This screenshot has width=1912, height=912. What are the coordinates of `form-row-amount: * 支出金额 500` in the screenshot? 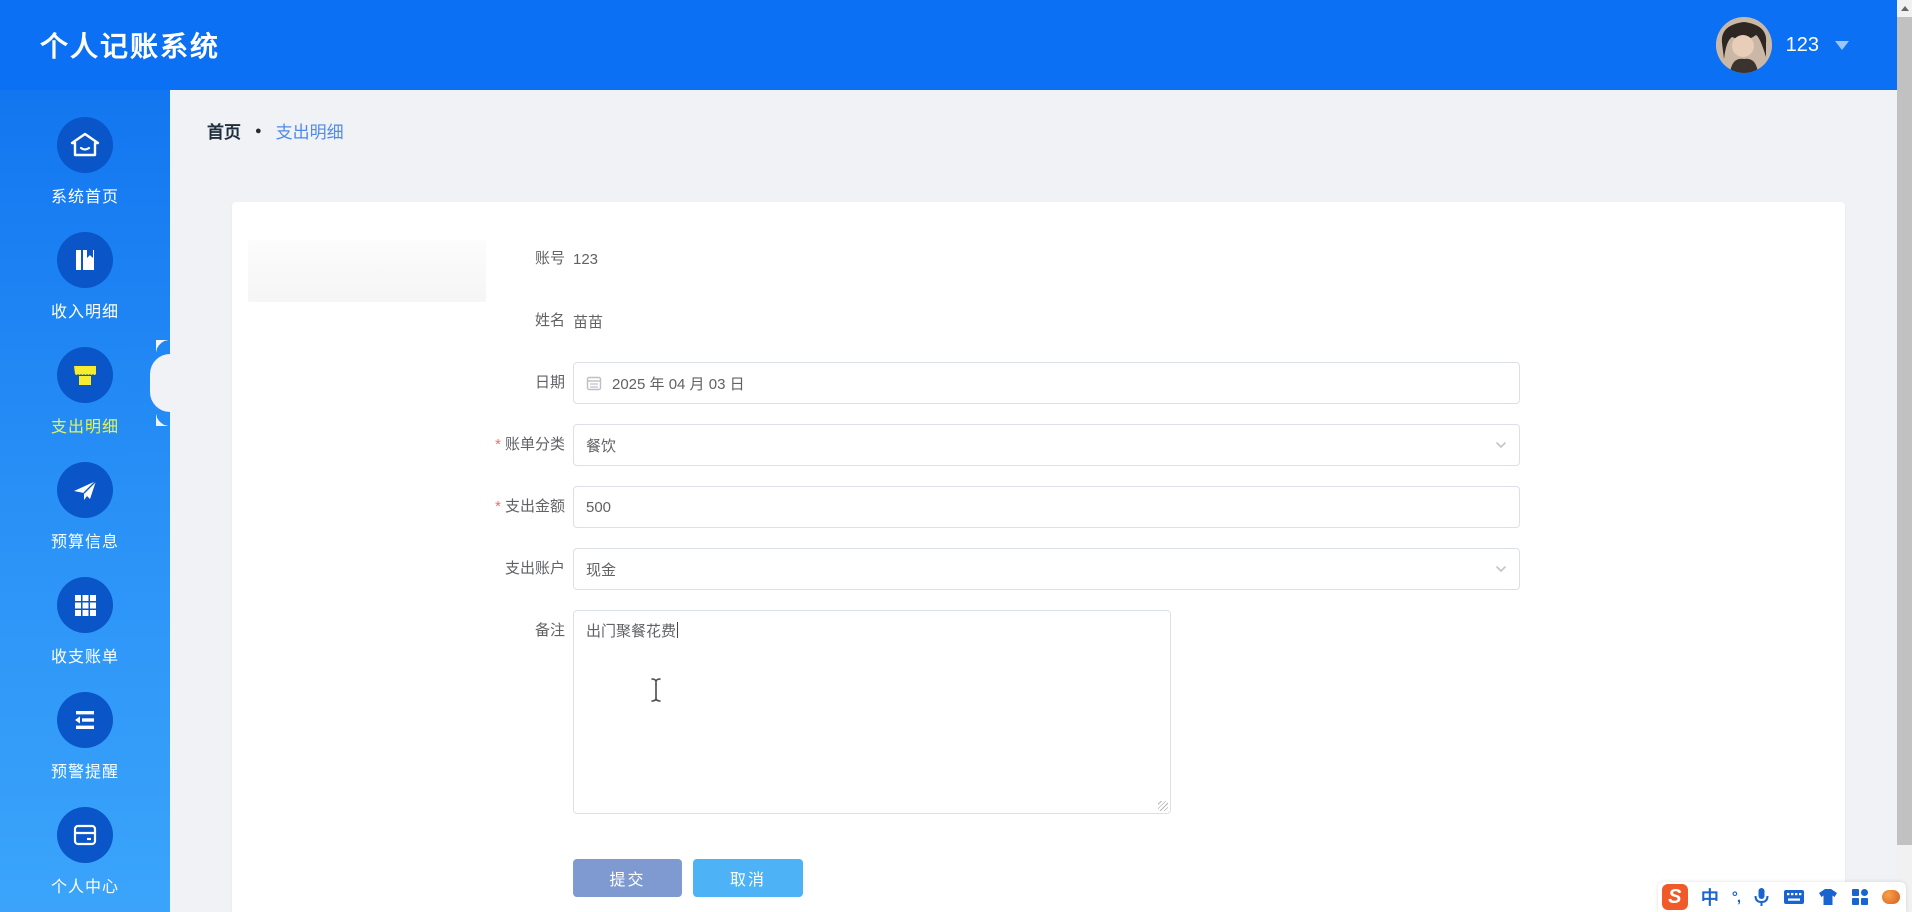 It's located at (1038, 507).